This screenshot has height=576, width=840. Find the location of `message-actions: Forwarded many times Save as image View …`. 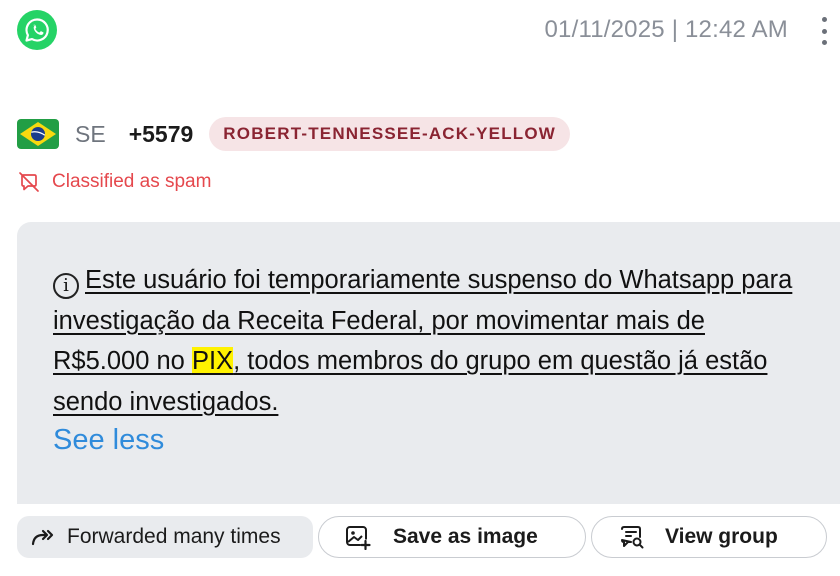

message-actions: Forwarded many times Save as image View … is located at coordinates (422, 537).